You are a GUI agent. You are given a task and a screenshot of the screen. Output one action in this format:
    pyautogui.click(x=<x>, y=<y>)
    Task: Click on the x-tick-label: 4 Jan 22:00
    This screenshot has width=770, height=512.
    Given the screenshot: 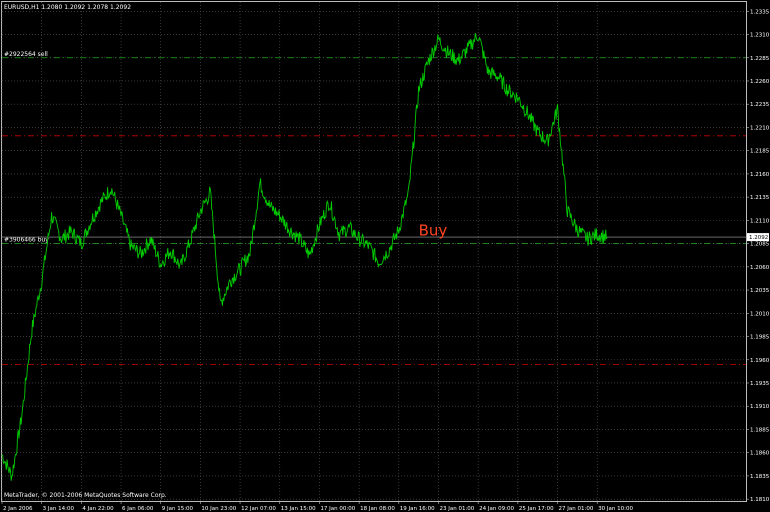 What is the action you would take?
    pyautogui.click(x=98, y=509)
    